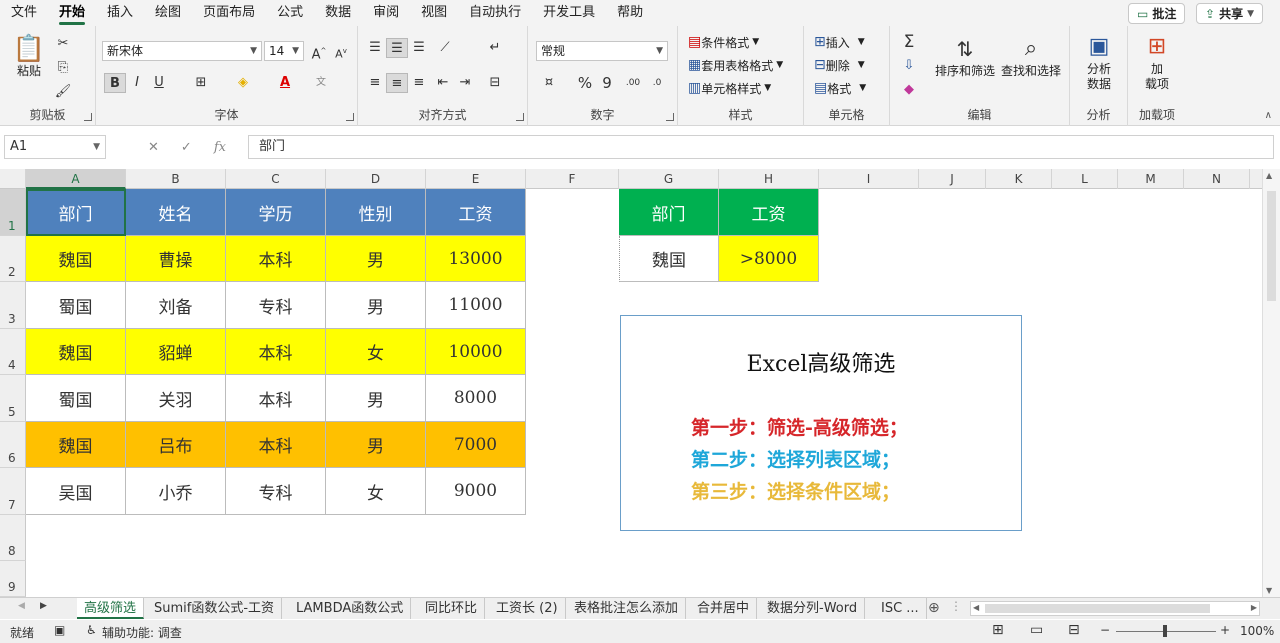  What do you see at coordinates (769, 212) in the screenshot?
I see `criteria-header-cell: 工资` at bounding box center [769, 212].